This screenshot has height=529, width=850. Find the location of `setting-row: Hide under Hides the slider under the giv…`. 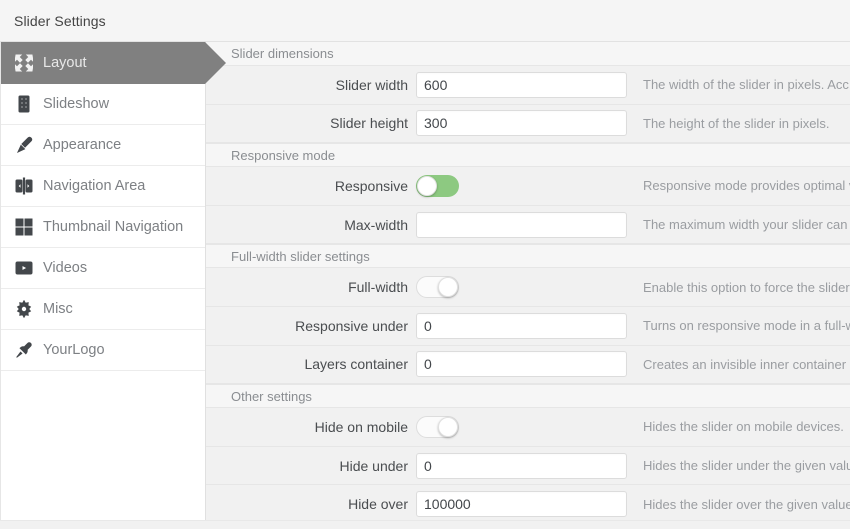

setting-row: Hide under Hides the slider under the giv… is located at coordinates (528, 466).